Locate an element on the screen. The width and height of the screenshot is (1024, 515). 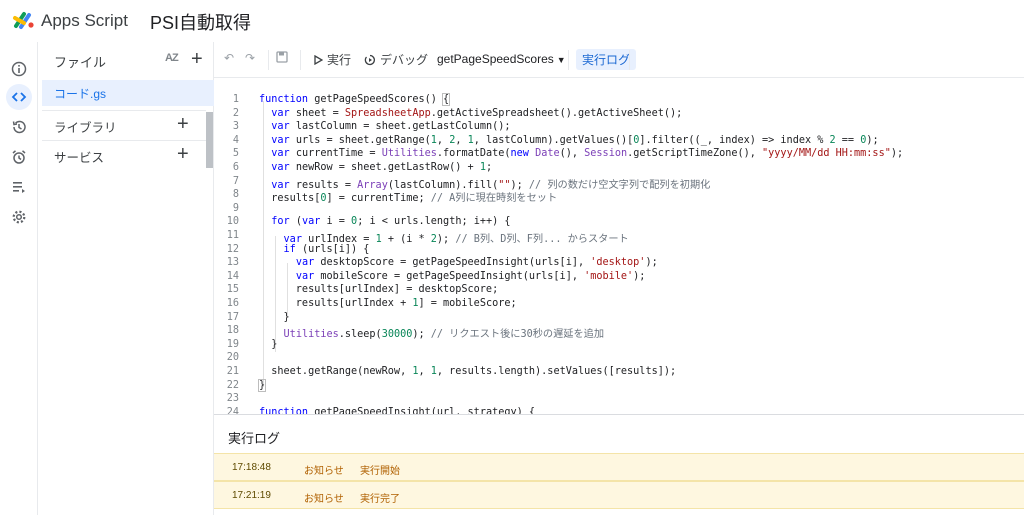
save-icon is located at coordinates (282, 57).